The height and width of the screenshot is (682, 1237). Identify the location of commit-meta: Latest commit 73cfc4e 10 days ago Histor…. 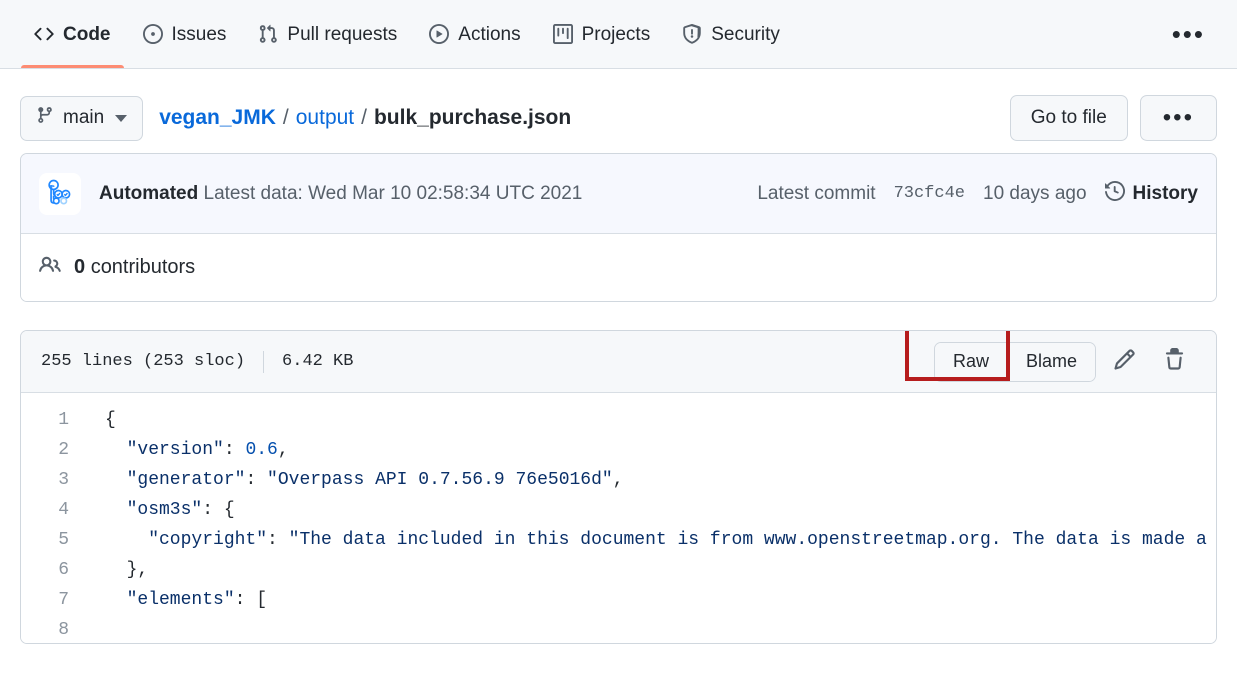
(977, 193).